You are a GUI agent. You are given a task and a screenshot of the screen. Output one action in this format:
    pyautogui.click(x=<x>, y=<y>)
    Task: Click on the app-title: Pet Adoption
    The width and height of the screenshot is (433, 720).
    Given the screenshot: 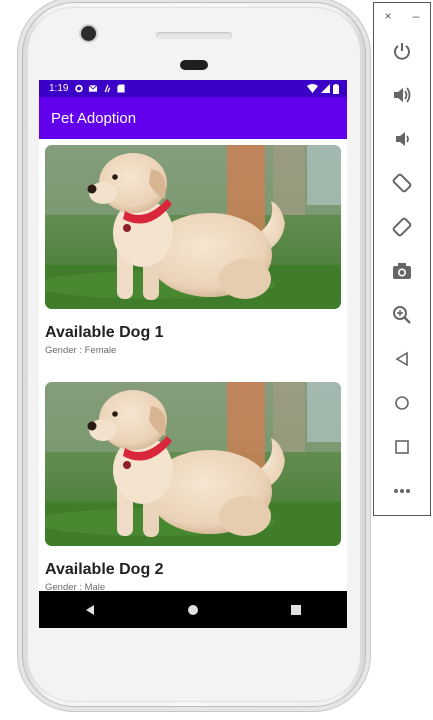 What is the action you would take?
    pyautogui.click(x=94, y=118)
    